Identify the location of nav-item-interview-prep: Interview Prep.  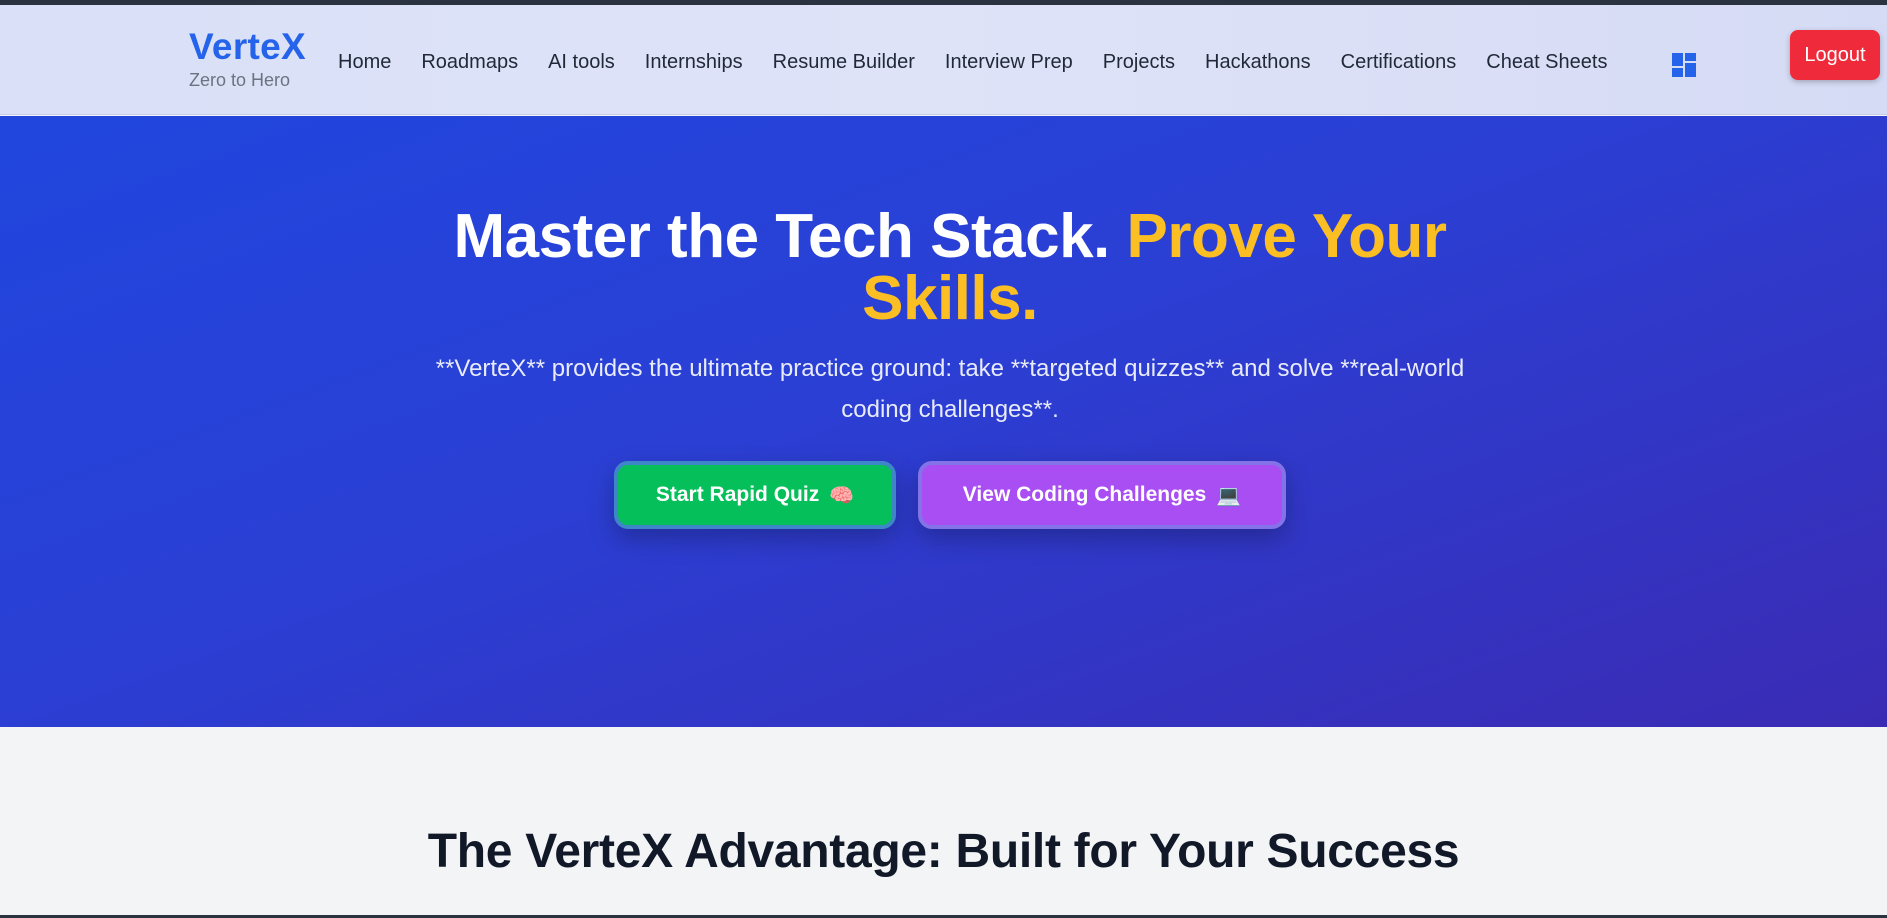
(1009, 62).